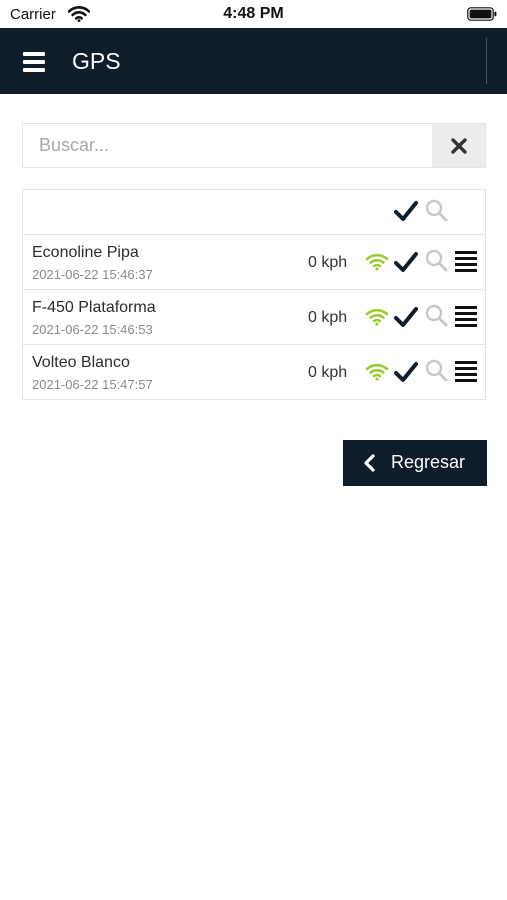 The image size is (507, 900). What do you see at coordinates (92, 384) in the screenshot?
I see `vehicle-timestamp: 2021-06-22 15:47:57` at bounding box center [92, 384].